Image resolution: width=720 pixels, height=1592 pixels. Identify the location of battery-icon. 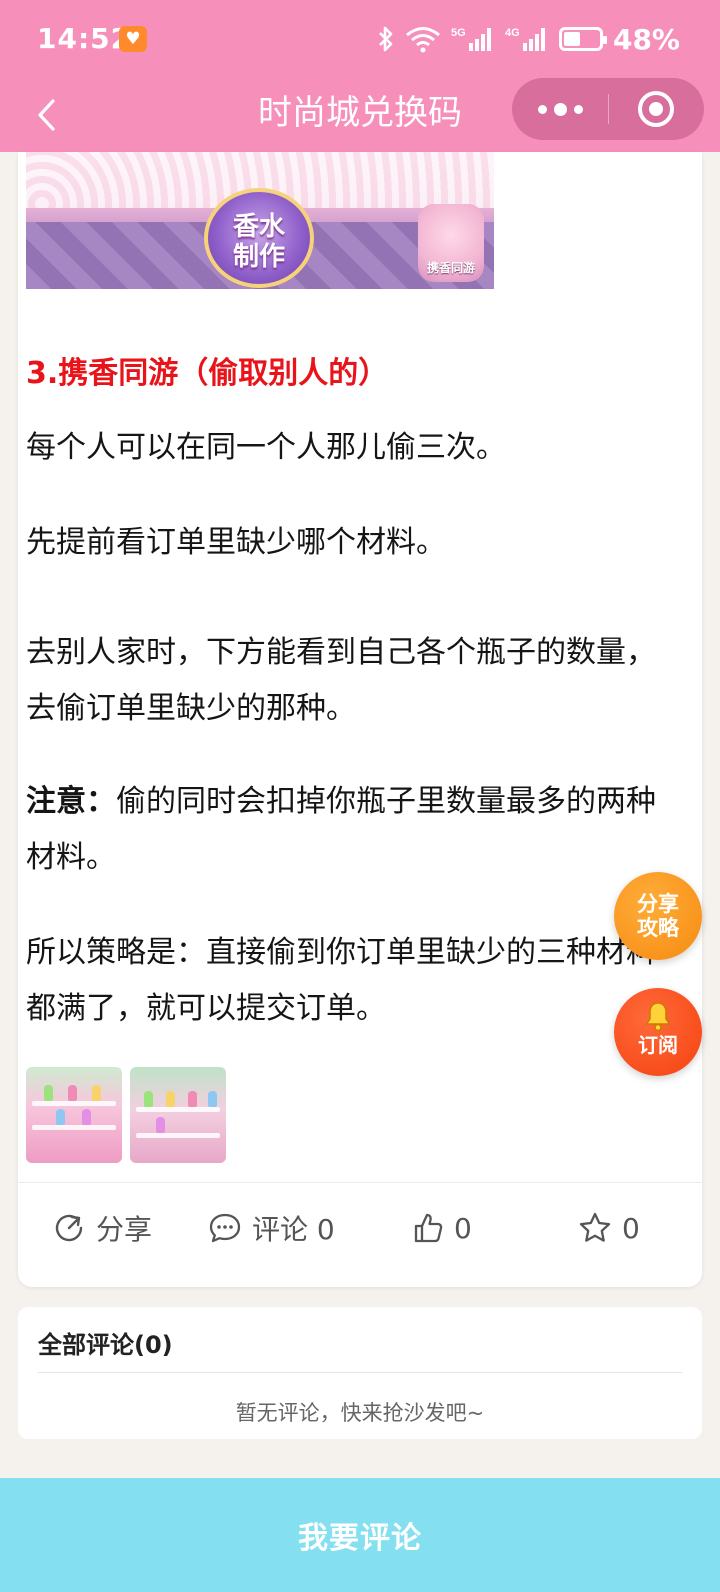
(582, 39).